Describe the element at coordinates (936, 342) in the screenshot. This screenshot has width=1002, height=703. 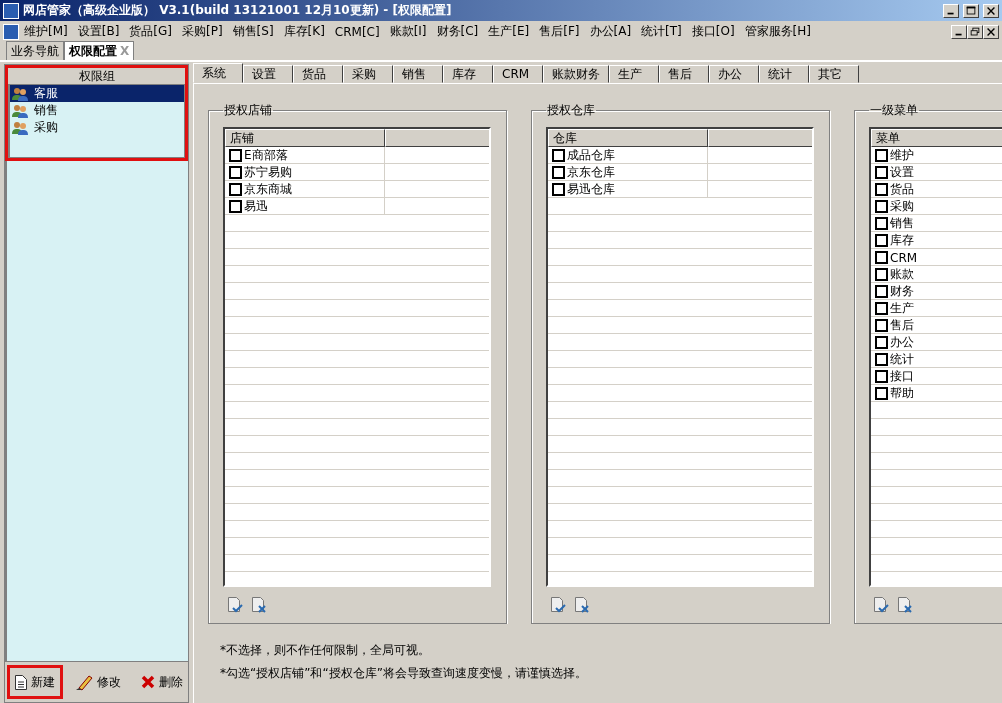
I see `checkbox-item: 办公` at that location.